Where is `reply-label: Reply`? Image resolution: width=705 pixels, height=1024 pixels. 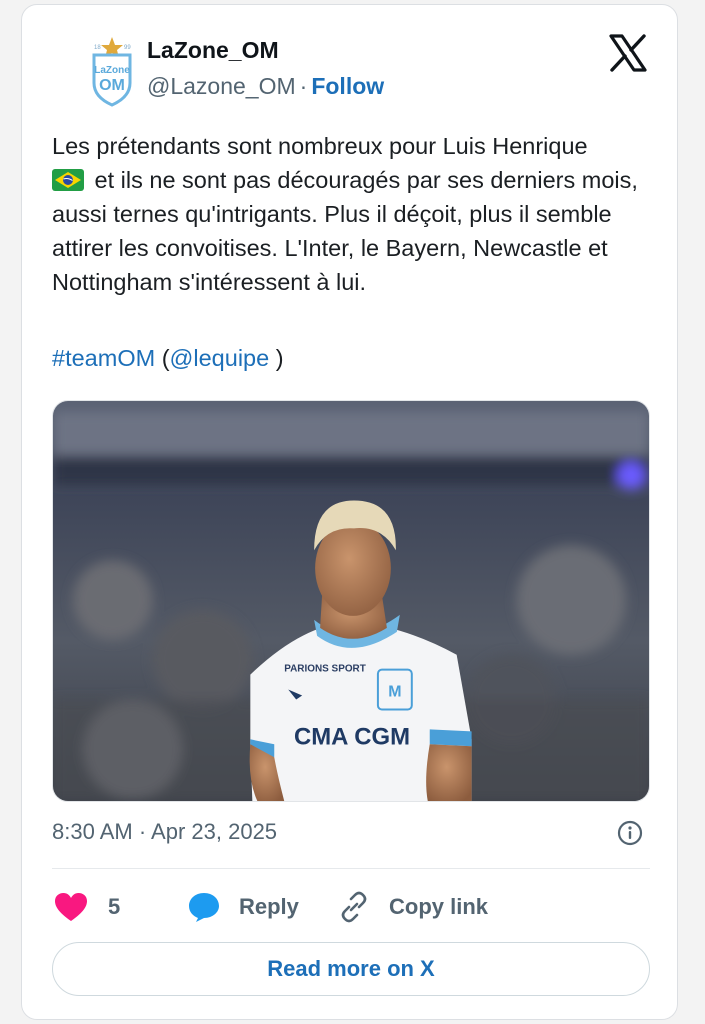
reply-label: Reply is located at coordinates (269, 906).